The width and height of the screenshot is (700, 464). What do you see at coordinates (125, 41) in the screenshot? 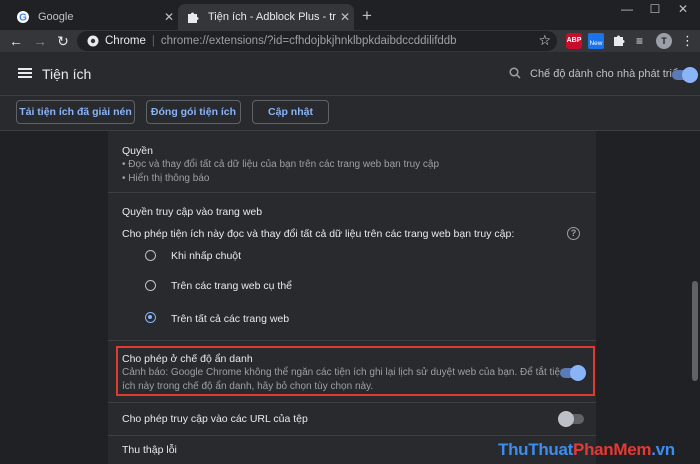
I see `omnibox-site: Chrome` at bounding box center [125, 41].